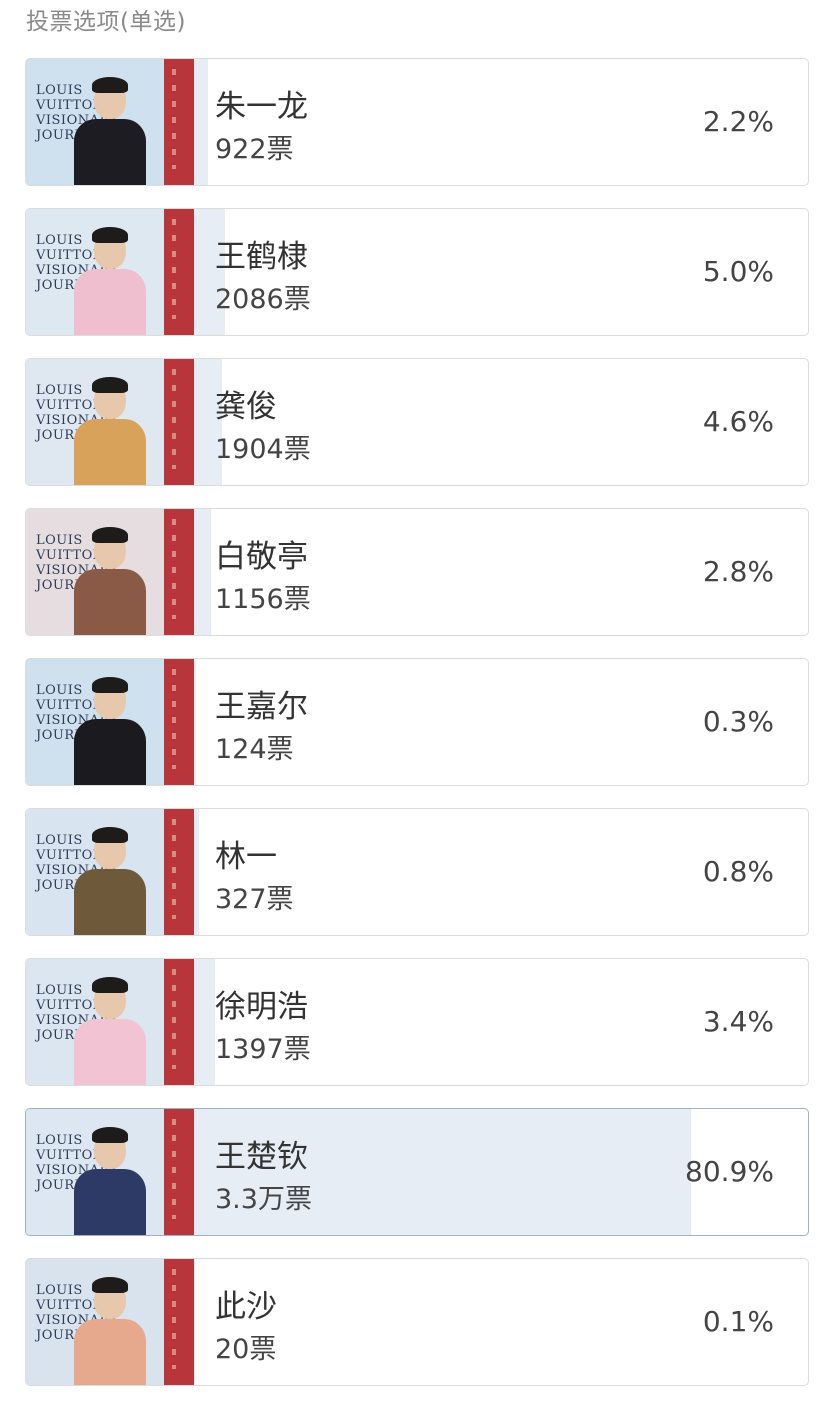 The height and width of the screenshot is (1408, 838). I want to click on option-name: 朱一龙, so click(261, 107).